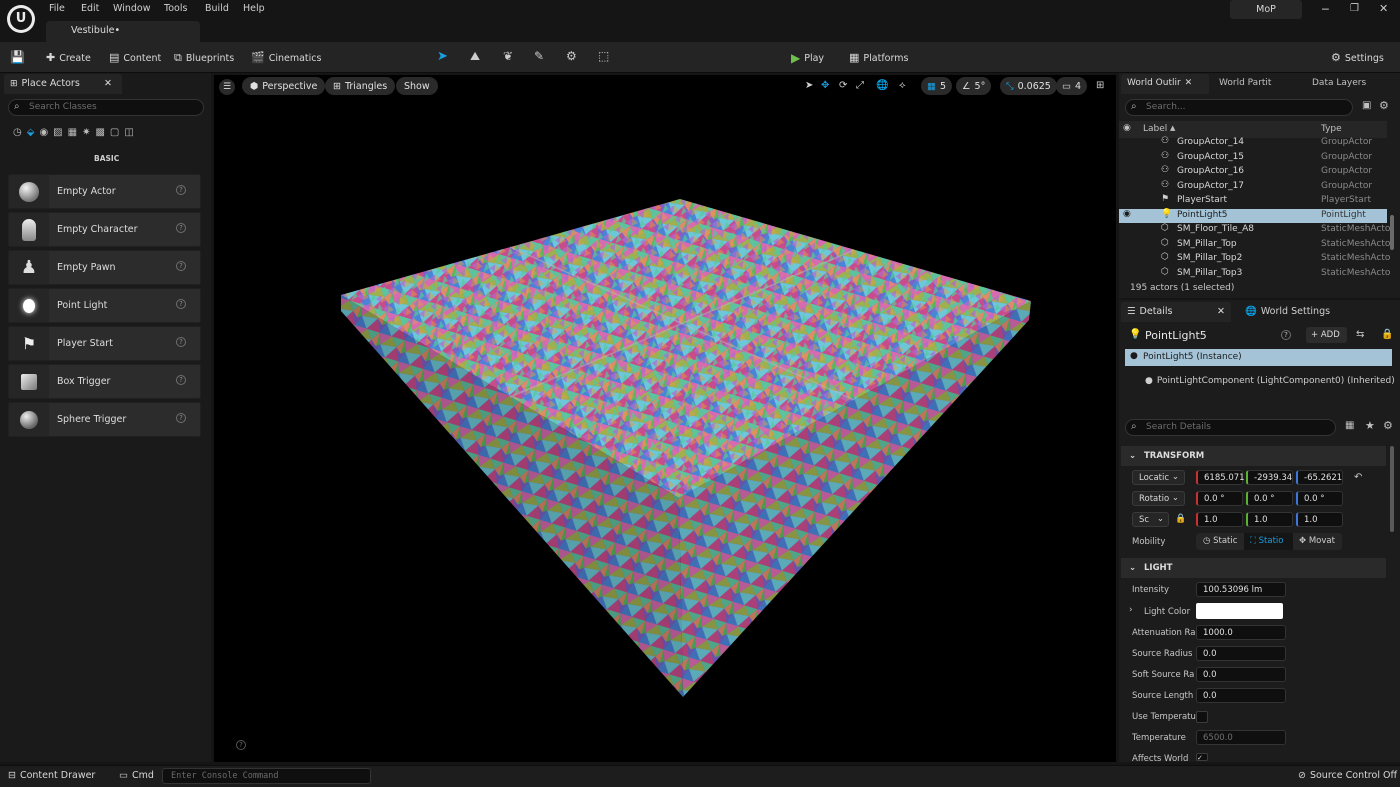  What do you see at coordinates (1254, 274) in the screenshot?
I see `outliner-row: ⬡ SM_Pillar_Top3 StaticMeshActo` at bounding box center [1254, 274].